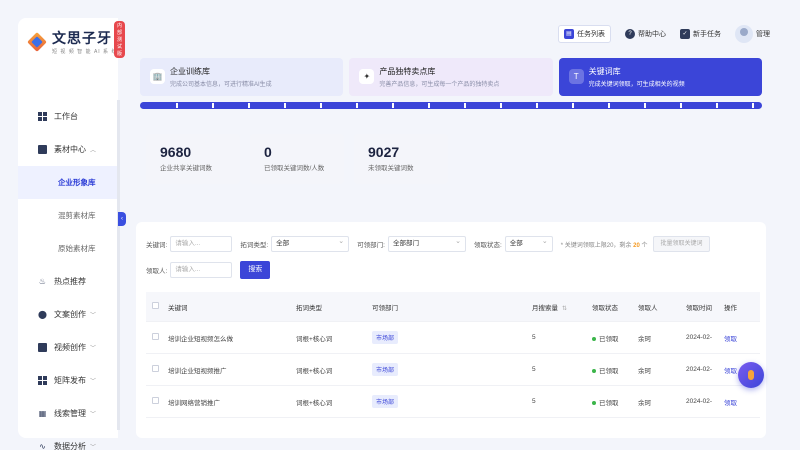 The height and width of the screenshot is (450, 800). Describe the element at coordinates (68, 380) in the screenshot. I see `sidebar-item-matrix-publish: 矩阵发布 ﹀` at that location.